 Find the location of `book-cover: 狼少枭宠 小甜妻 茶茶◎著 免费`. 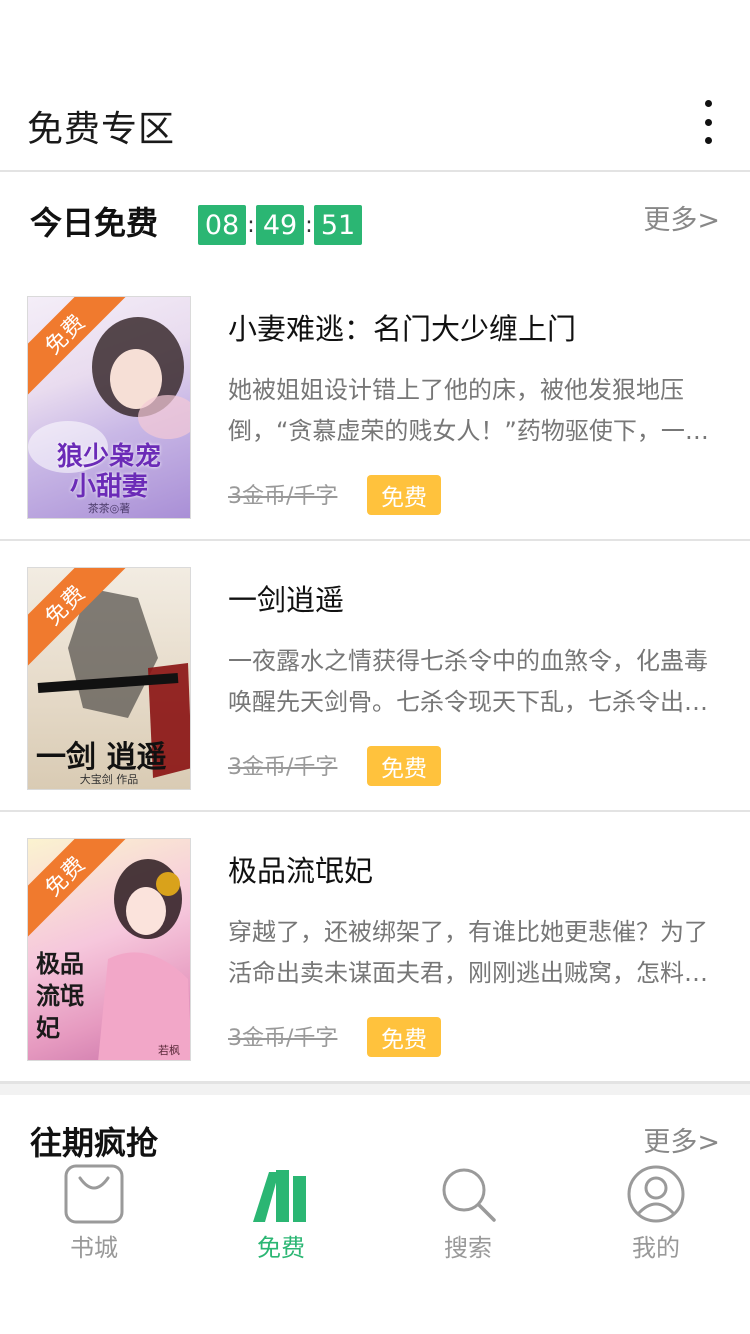

book-cover: 狼少枭宠 小甜妻 茶茶◎著 免费 is located at coordinates (109, 407).